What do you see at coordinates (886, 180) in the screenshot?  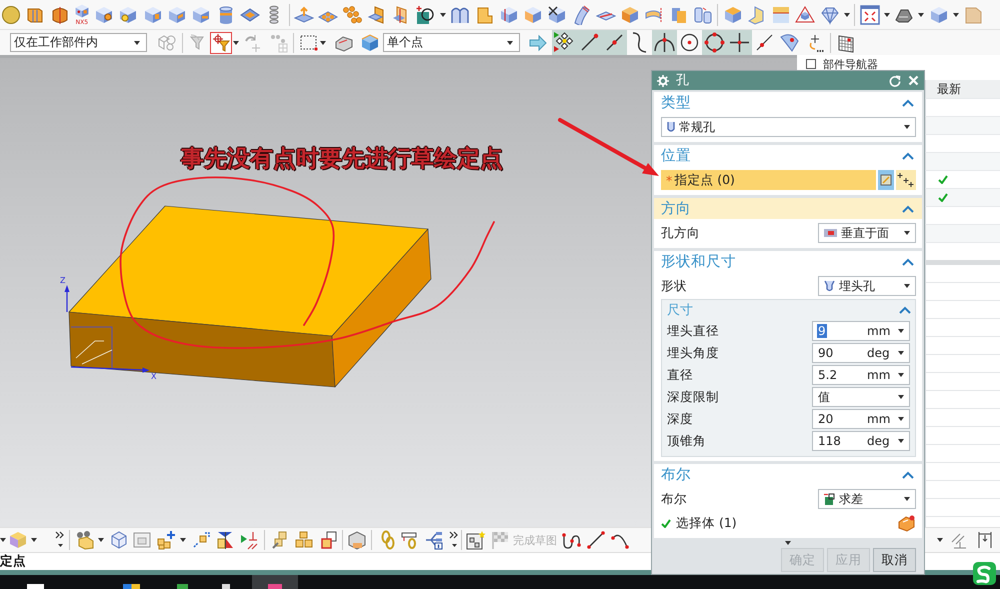 I see `sketch-icon` at bounding box center [886, 180].